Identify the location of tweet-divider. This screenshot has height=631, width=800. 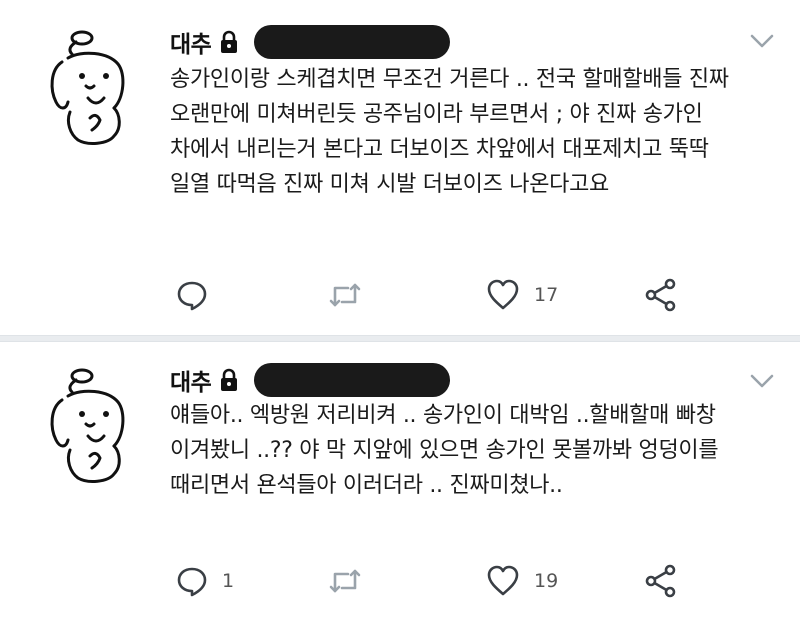
(400, 338).